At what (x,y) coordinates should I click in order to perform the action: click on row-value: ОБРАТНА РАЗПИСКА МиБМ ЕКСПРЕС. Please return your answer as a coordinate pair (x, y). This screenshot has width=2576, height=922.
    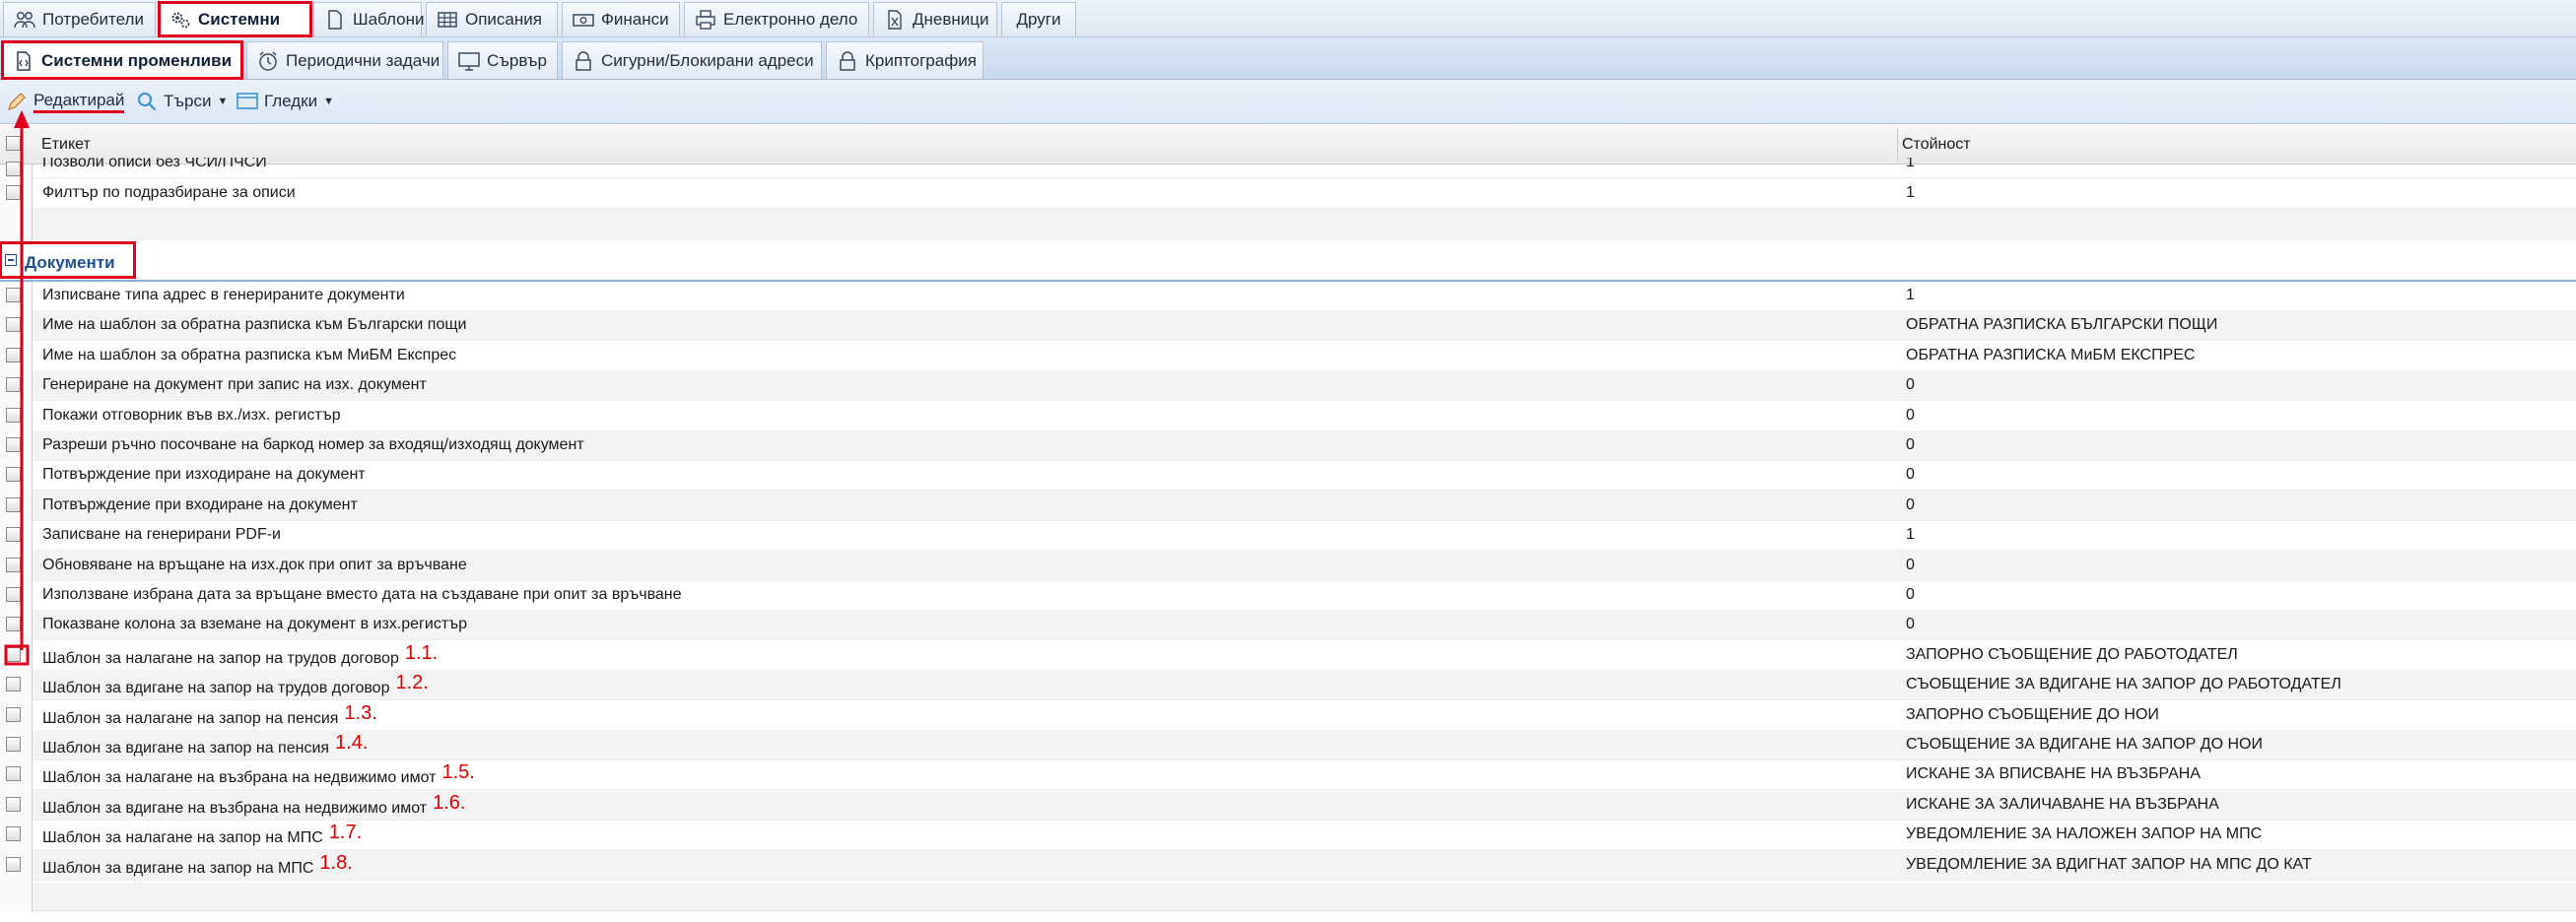
    Looking at the image, I should click on (2051, 355).